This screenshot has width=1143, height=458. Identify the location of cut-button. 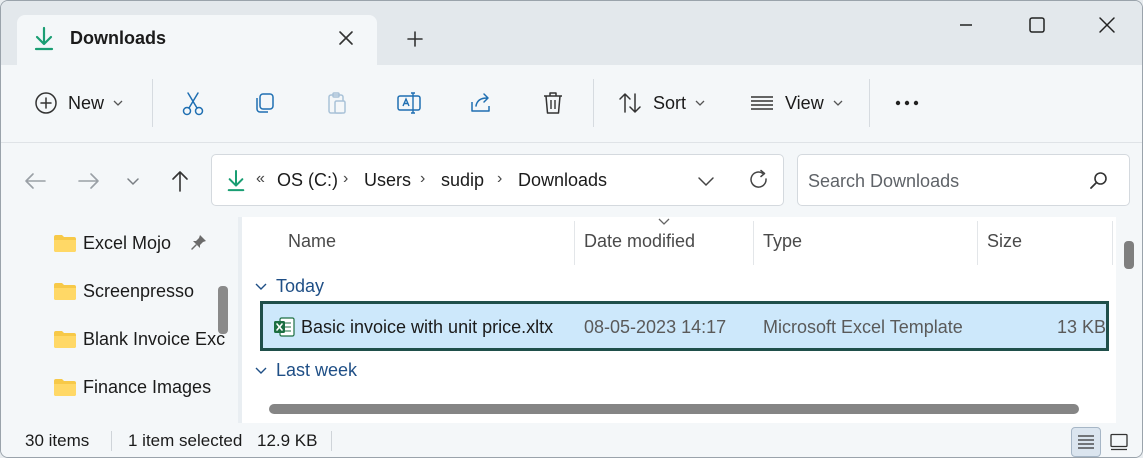
(193, 103).